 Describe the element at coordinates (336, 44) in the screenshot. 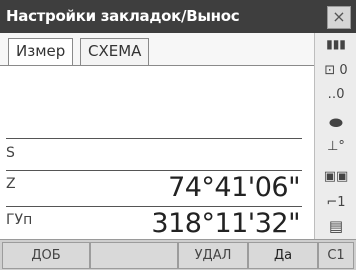

I see `battery-icon: ▮▮▮` at that location.